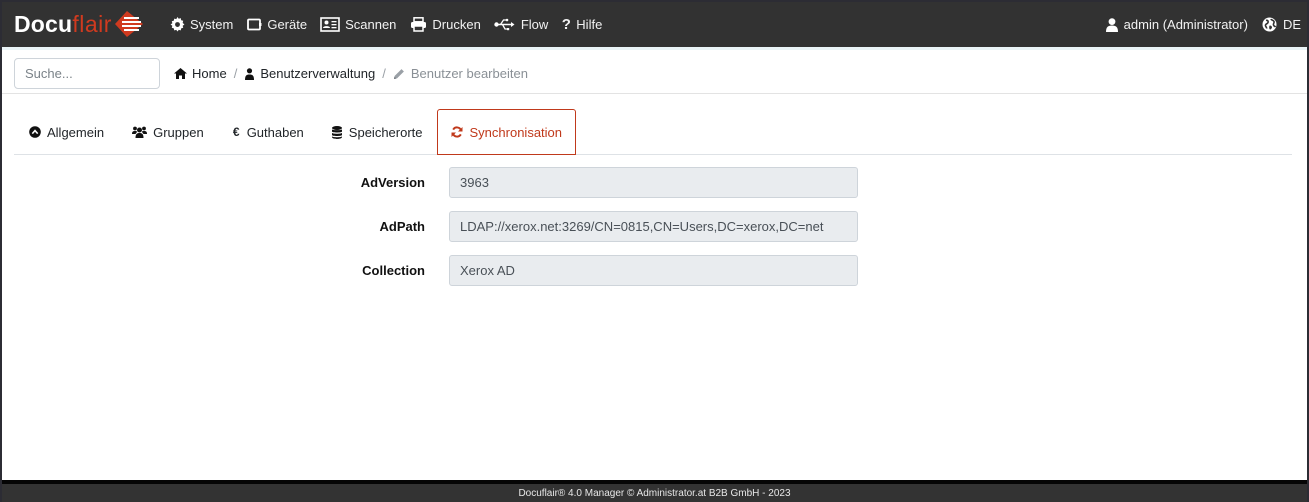  Describe the element at coordinates (236, 132) in the screenshot. I see `euro-icon: €` at that location.